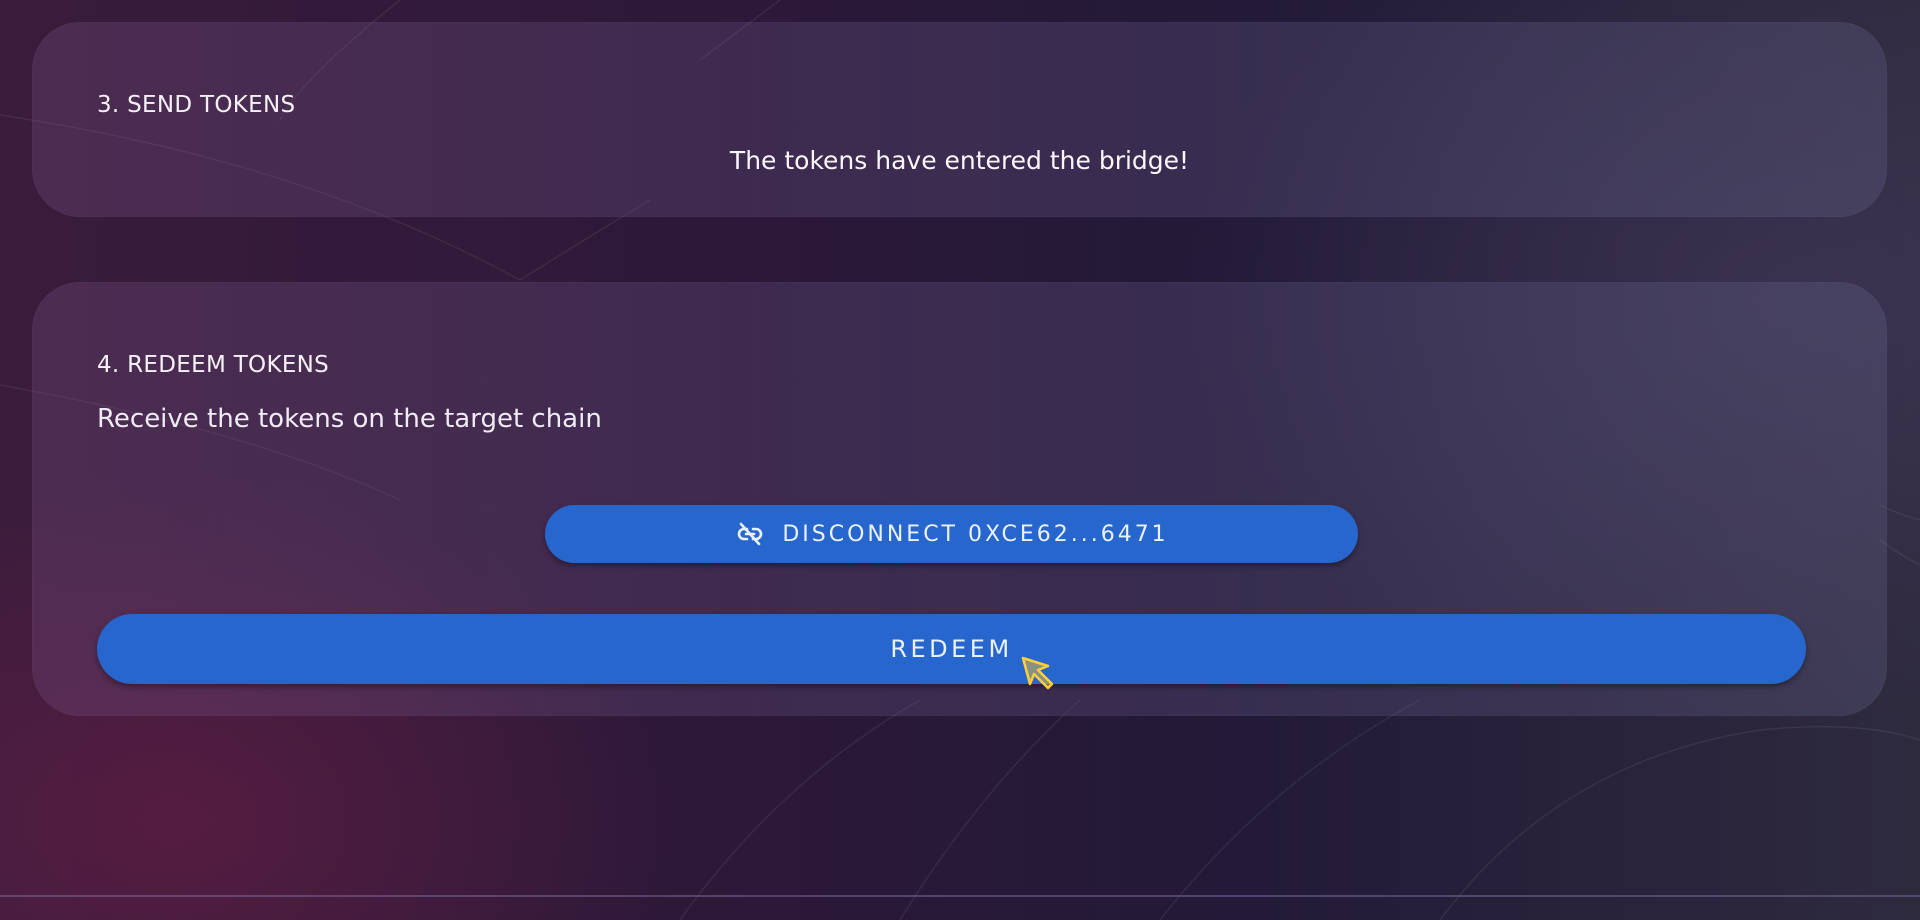 This screenshot has height=920, width=1920. Describe the element at coordinates (196, 105) in the screenshot. I see `send-tokens-title: 3. SEND TOKENS` at that location.